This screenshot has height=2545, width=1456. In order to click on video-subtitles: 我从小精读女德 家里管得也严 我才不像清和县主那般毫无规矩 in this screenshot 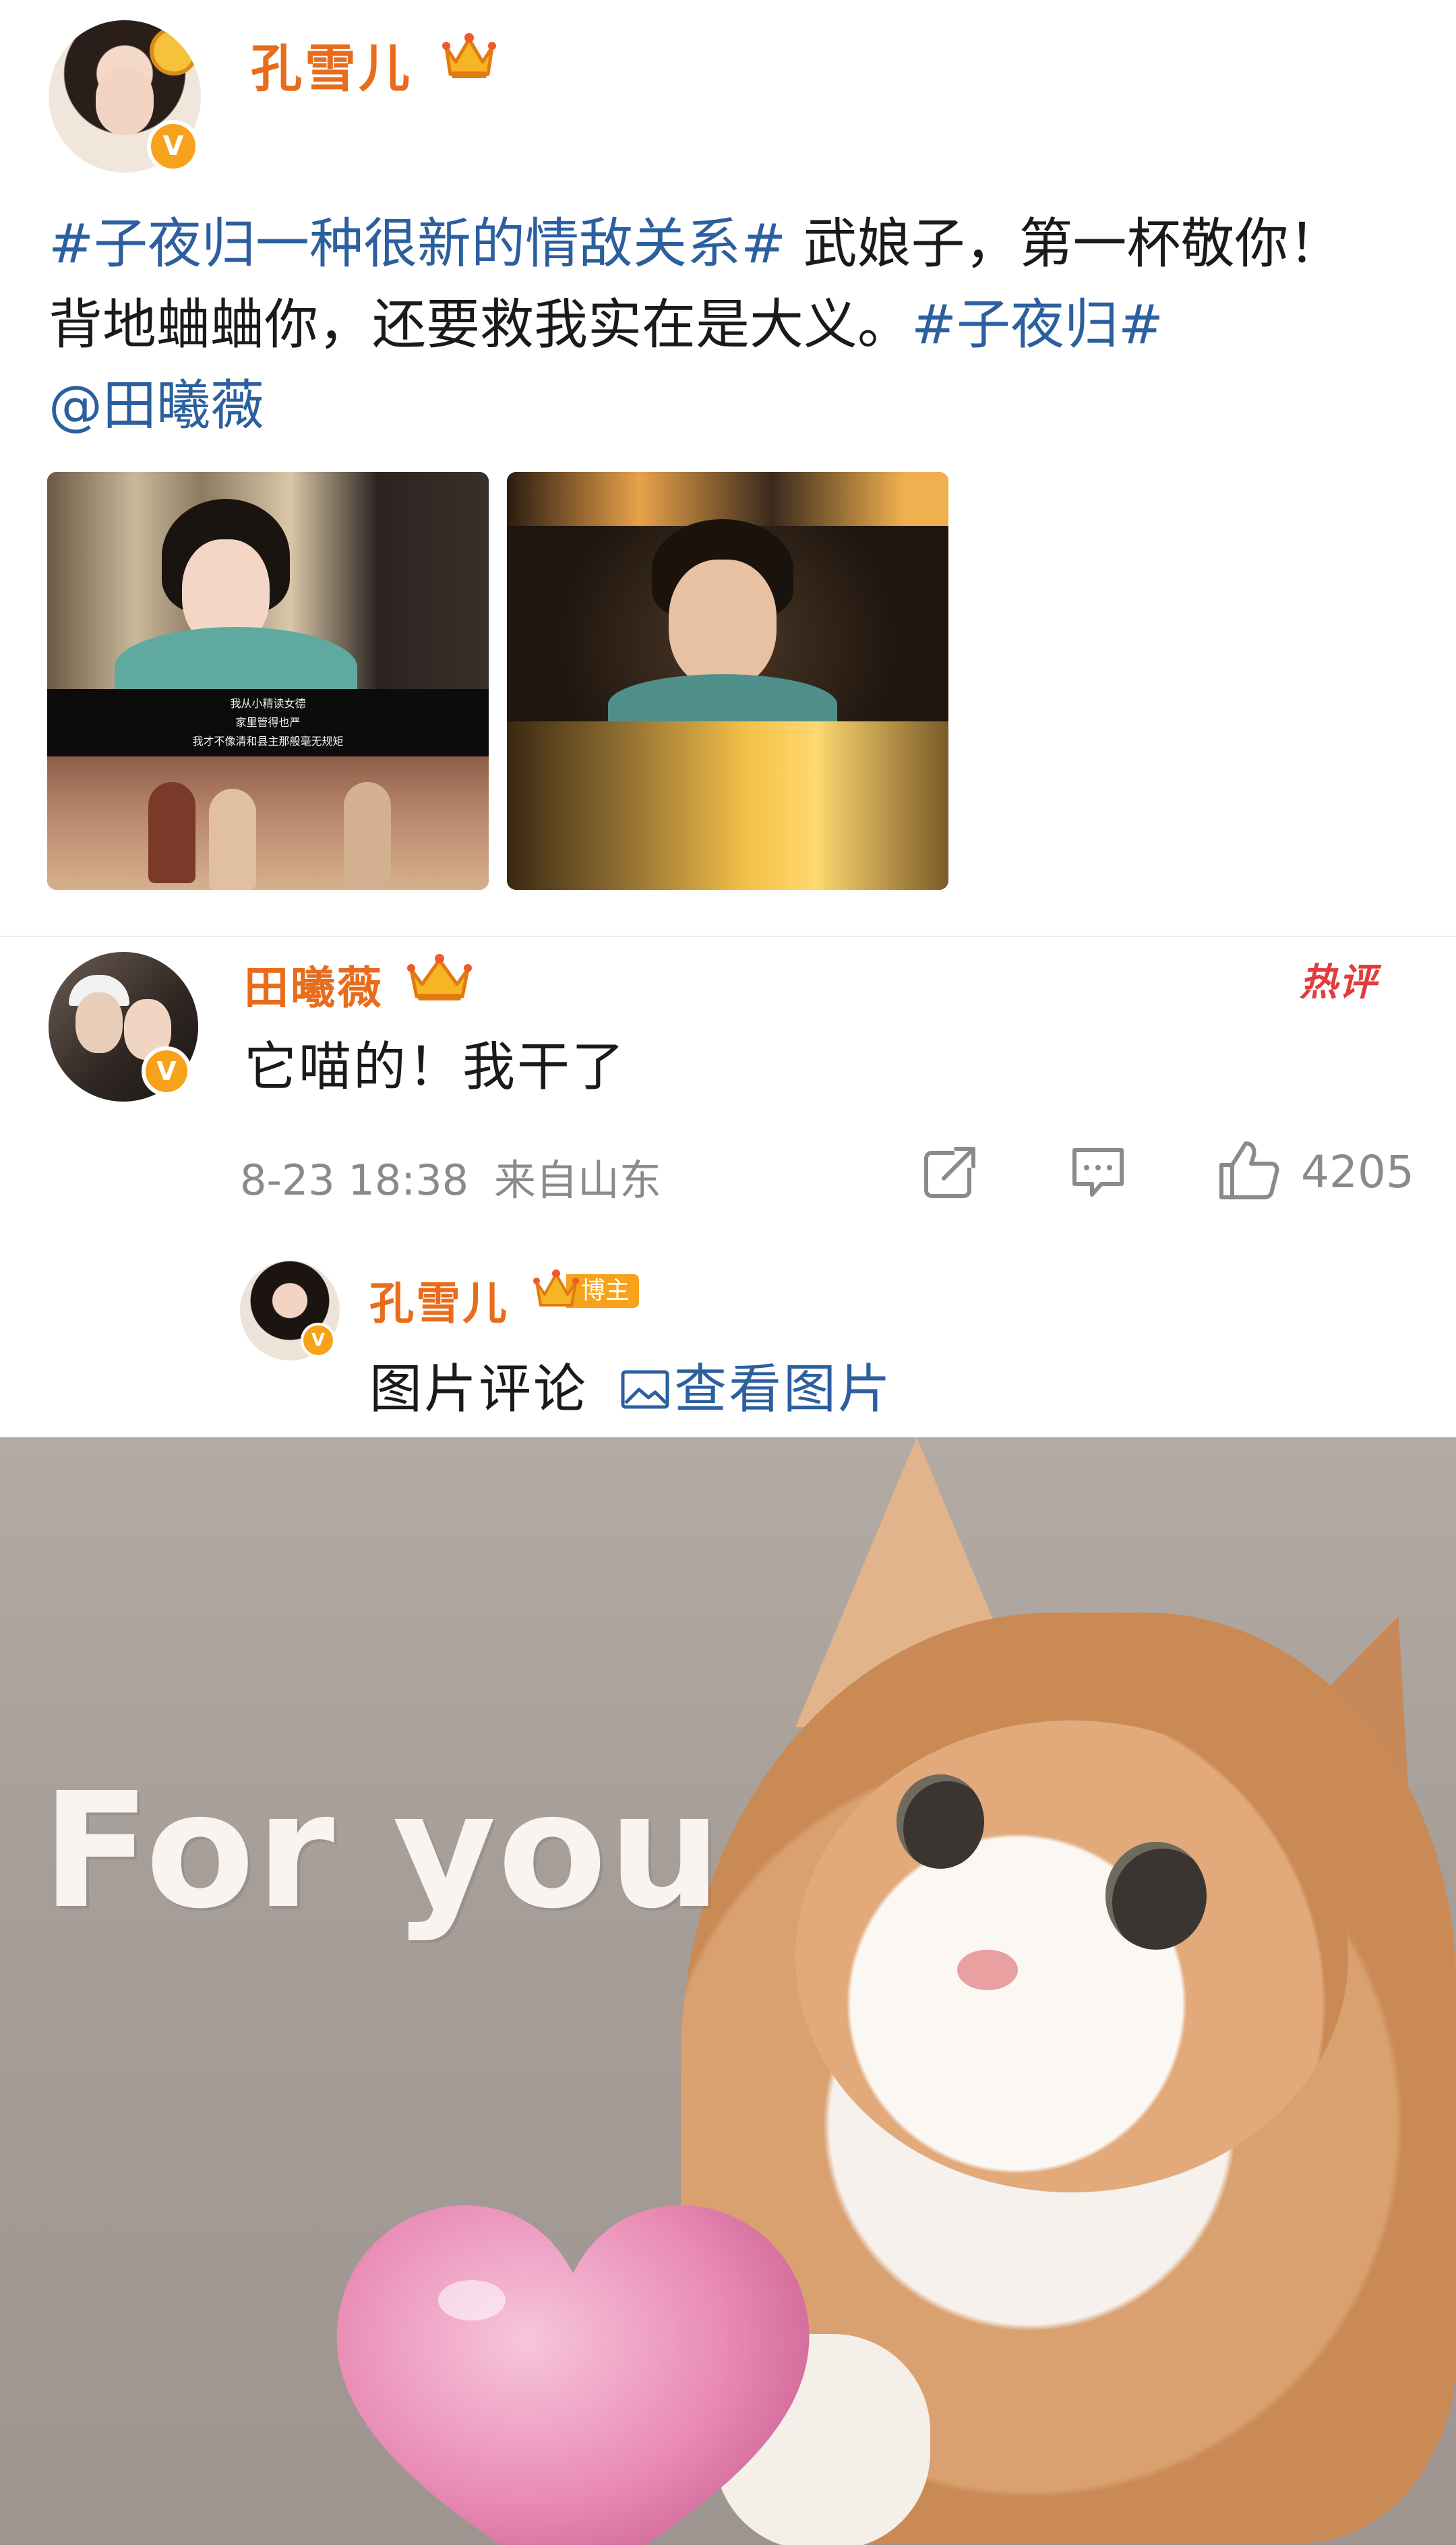, I will do `click(268, 722)`.